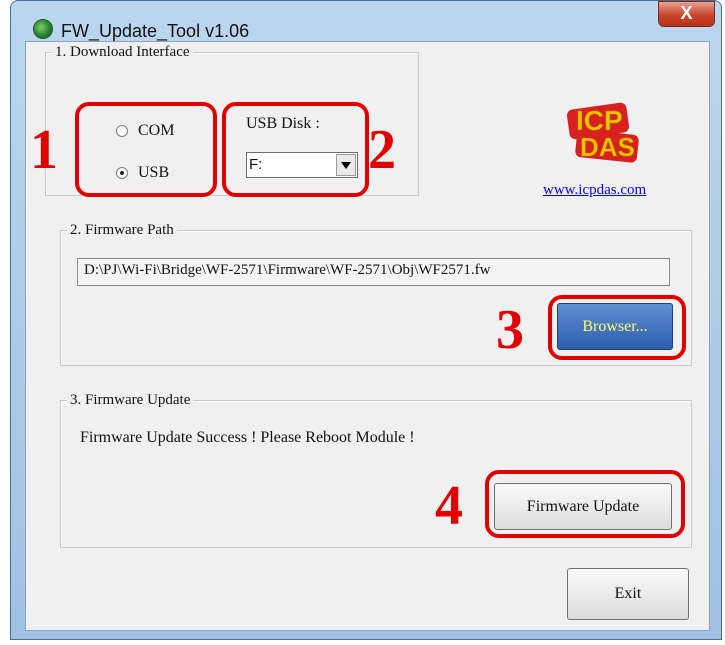  Describe the element at coordinates (366, 21) in the screenshot. I see `title-bar: FW_Update_Tool v1.06 X` at that location.